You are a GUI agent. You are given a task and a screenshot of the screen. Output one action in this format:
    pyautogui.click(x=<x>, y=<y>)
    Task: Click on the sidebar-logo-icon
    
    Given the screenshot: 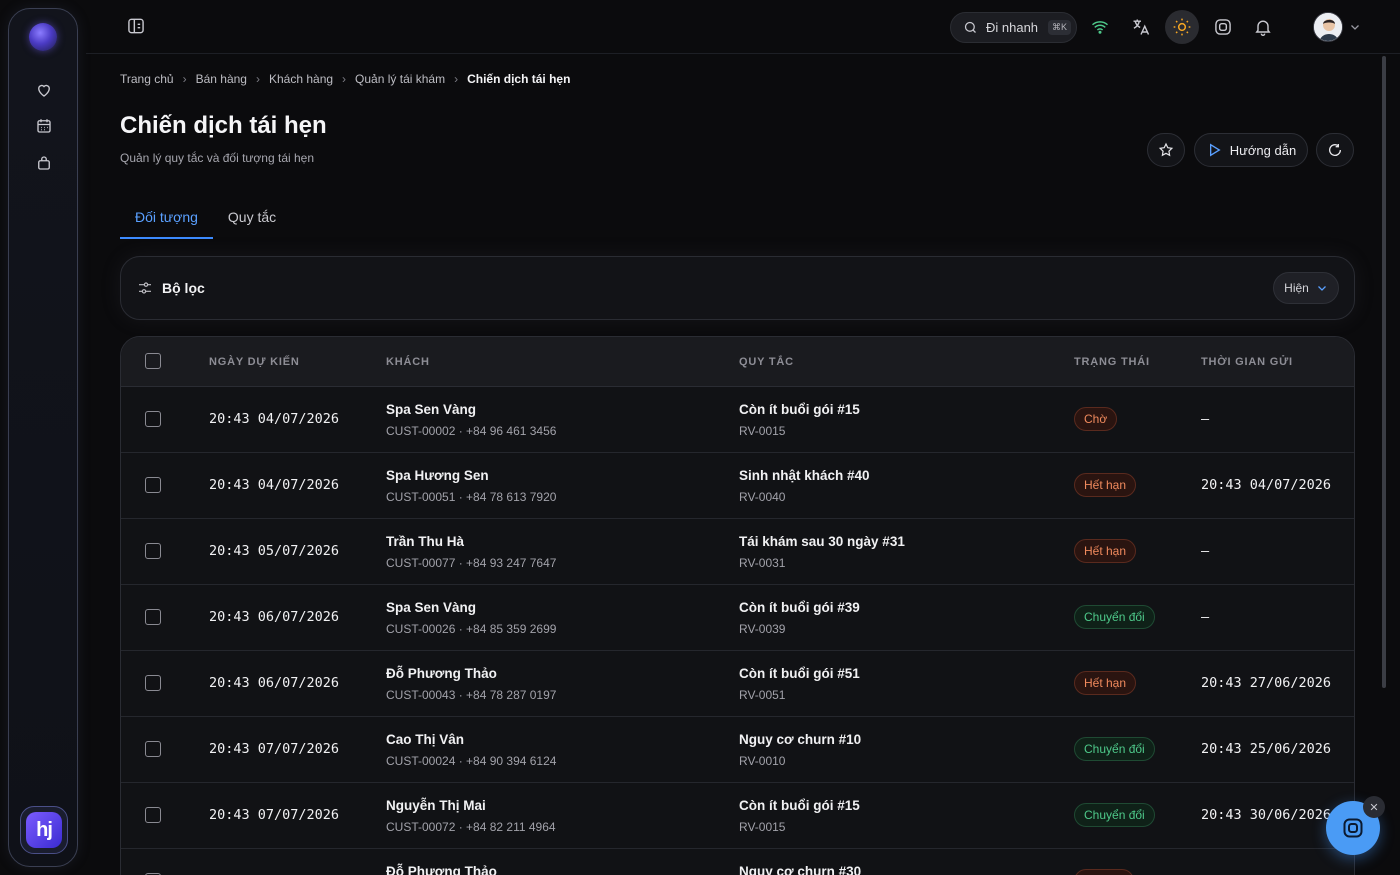 What is the action you would take?
    pyautogui.click(x=43, y=37)
    